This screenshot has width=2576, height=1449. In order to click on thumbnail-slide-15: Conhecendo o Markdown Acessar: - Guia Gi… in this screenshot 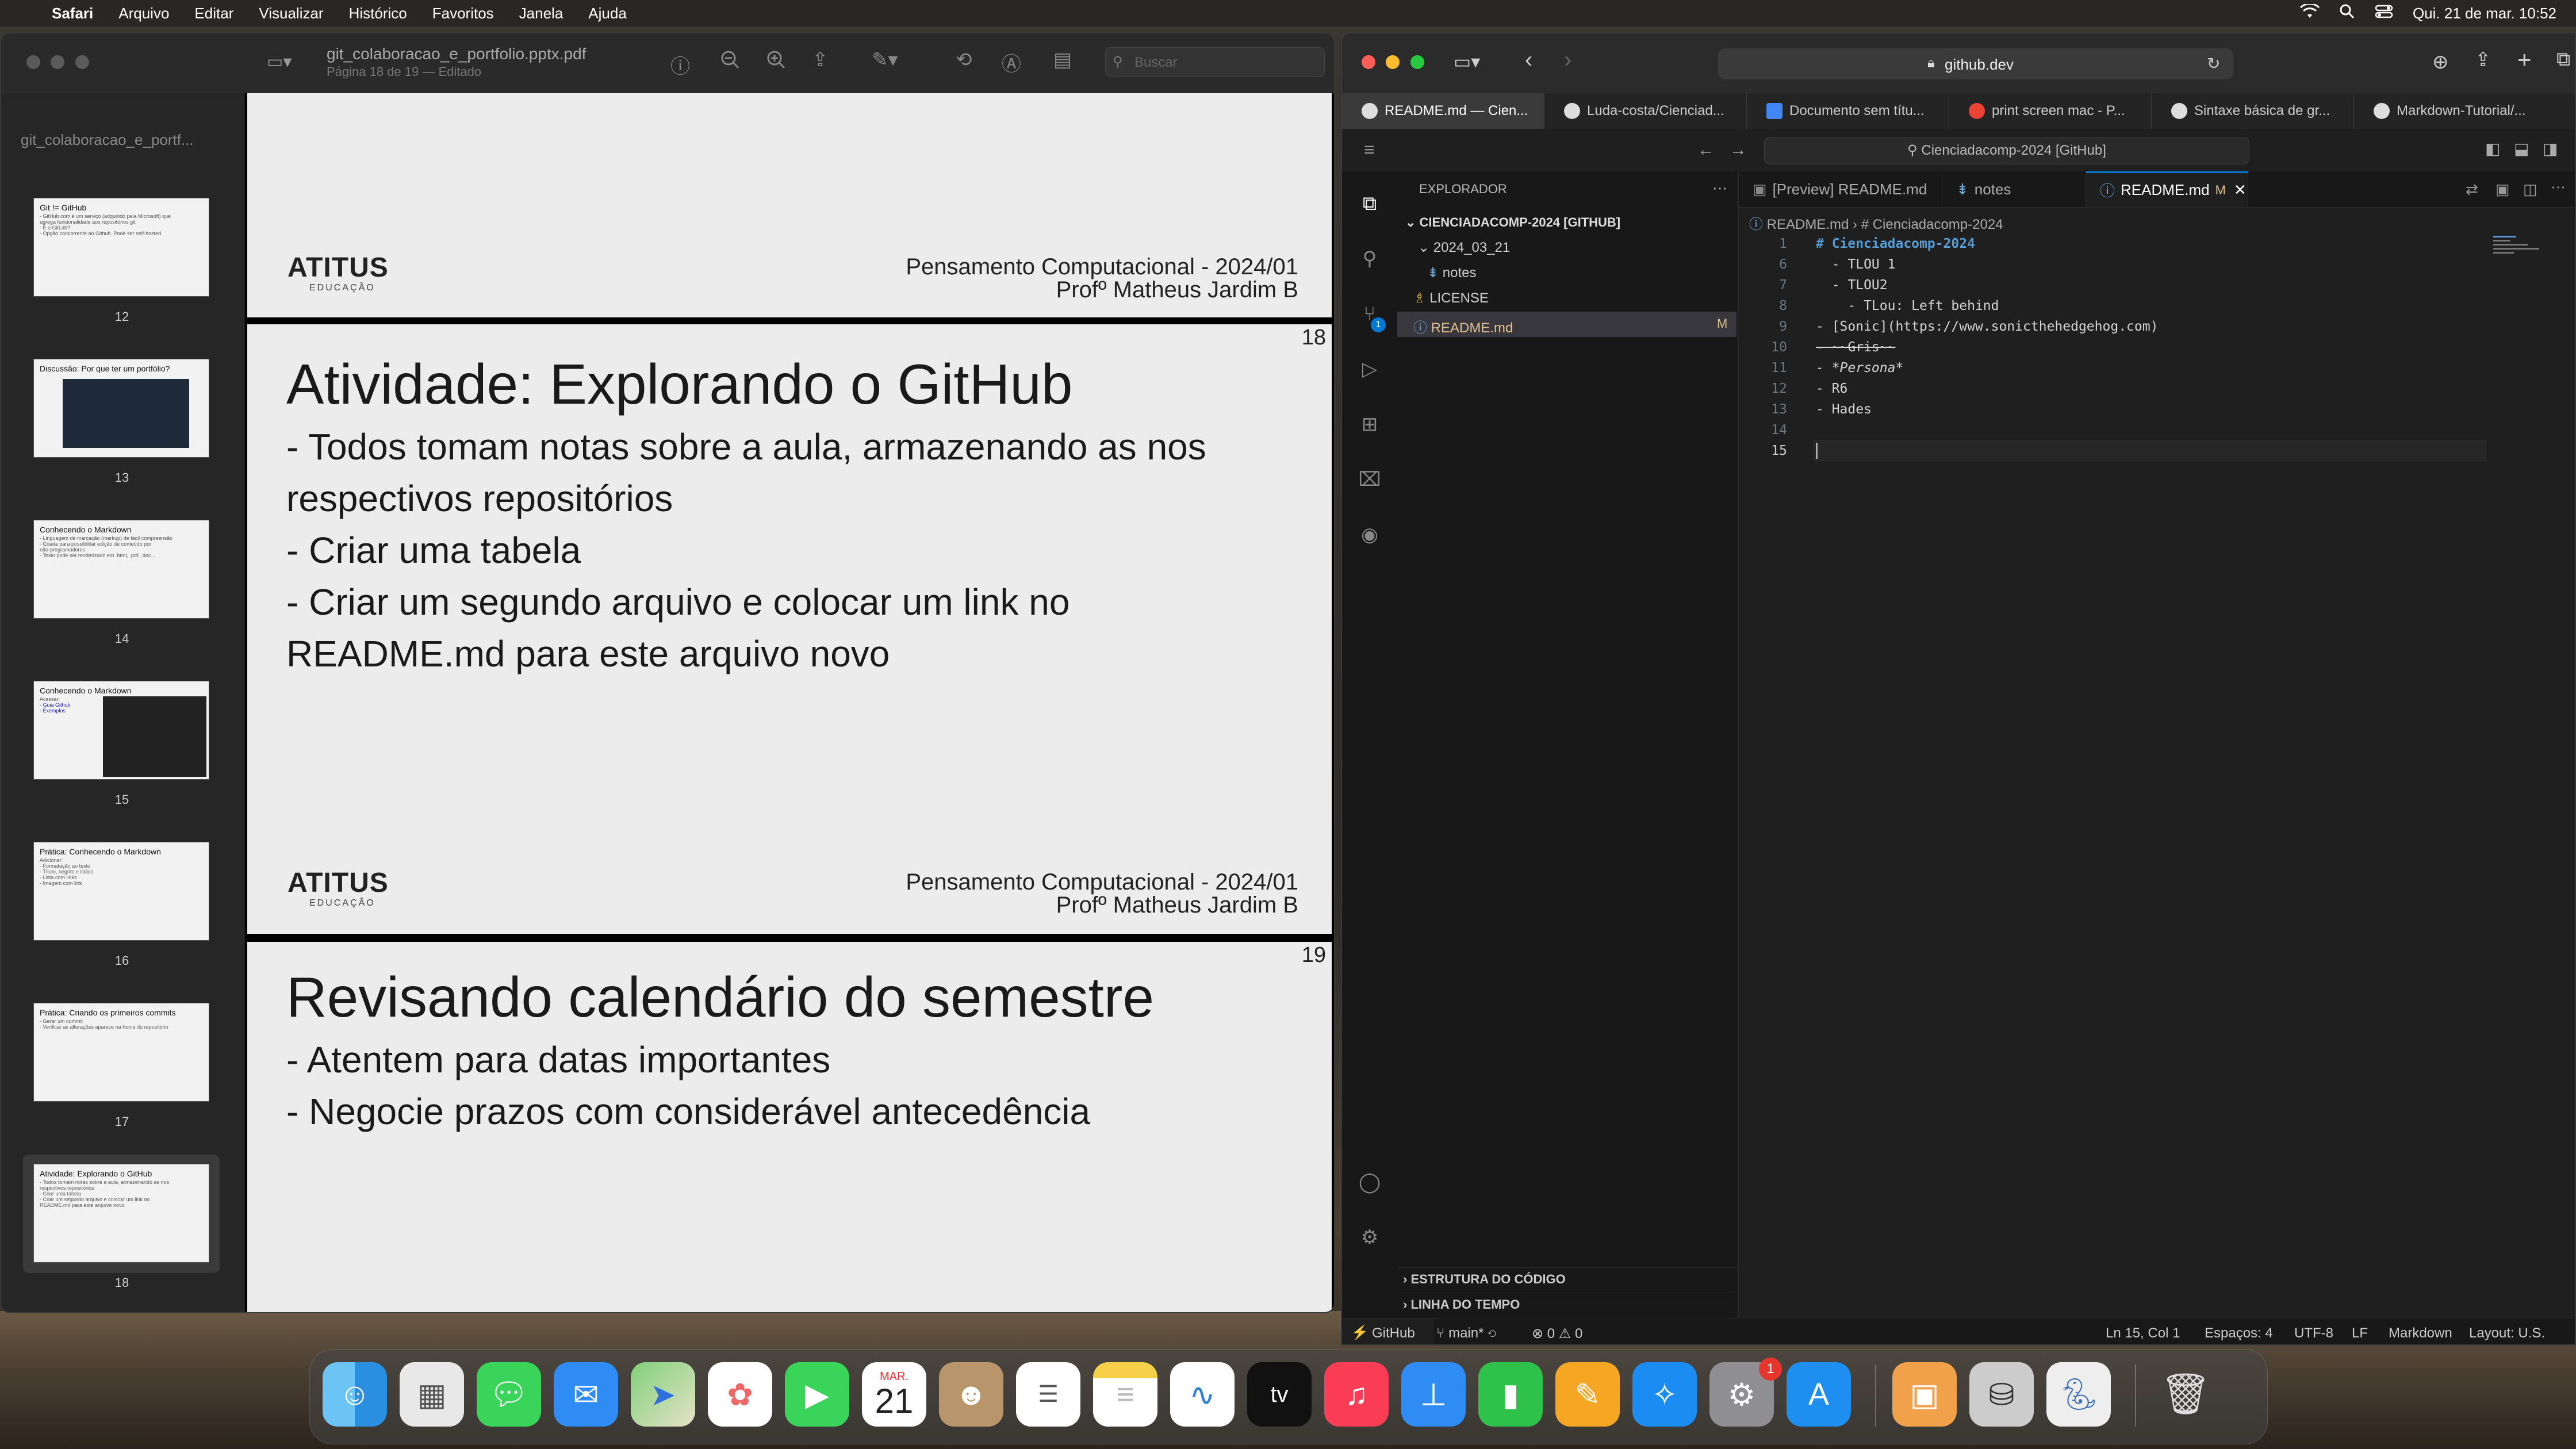, I will do `click(121, 730)`.